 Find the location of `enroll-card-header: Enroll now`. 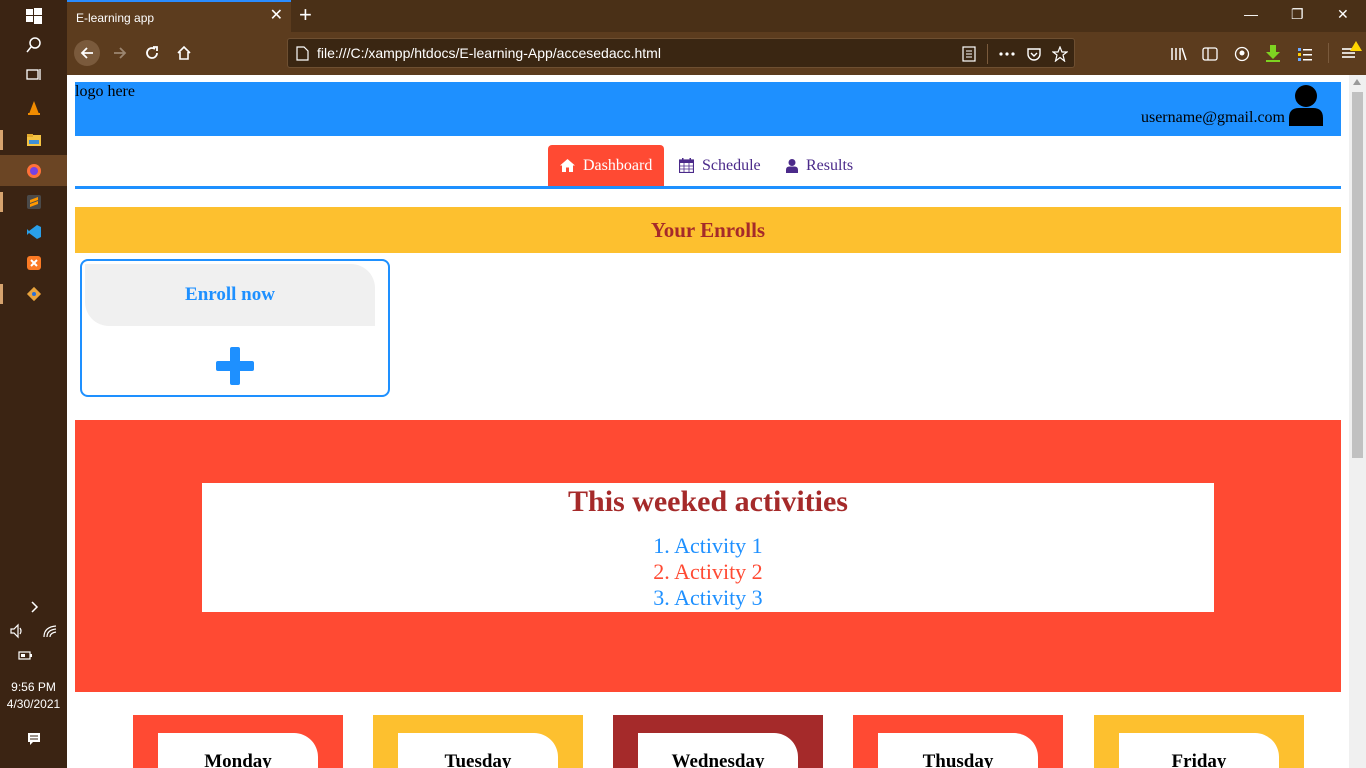

enroll-card-header: Enroll now is located at coordinates (230, 295).